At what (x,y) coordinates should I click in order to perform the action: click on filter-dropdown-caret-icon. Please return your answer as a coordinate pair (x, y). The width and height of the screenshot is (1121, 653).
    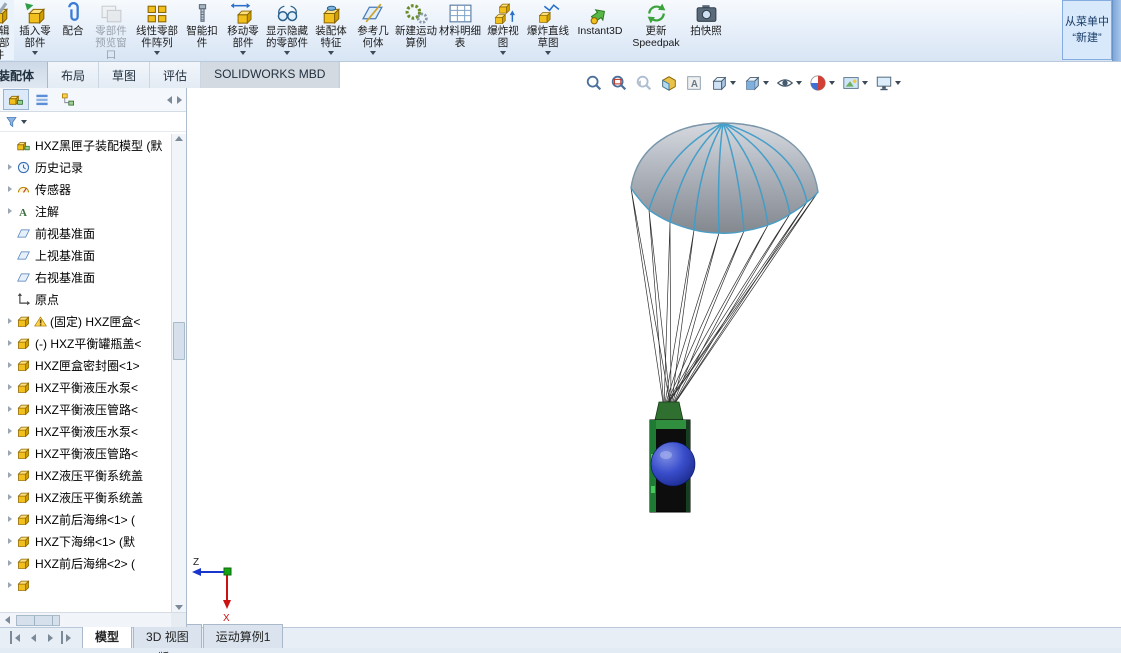
    Looking at the image, I should click on (24, 121).